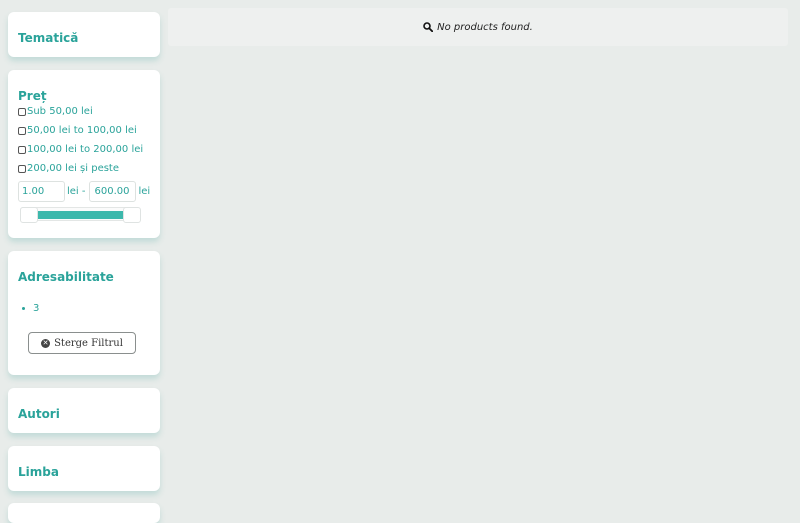  What do you see at coordinates (23, 308) in the screenshot?
I see `bullet-dot` at bounding box center [23, 308].